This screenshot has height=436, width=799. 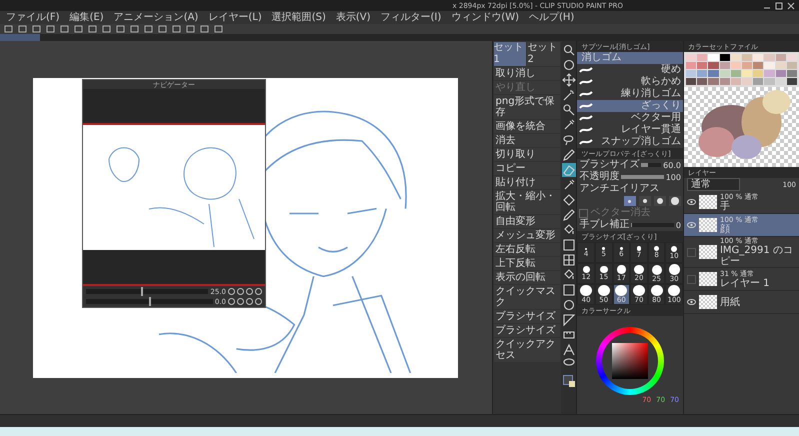 I want to click on sub-tool-item: 練り消しゴム, so click(x=630, y=94).